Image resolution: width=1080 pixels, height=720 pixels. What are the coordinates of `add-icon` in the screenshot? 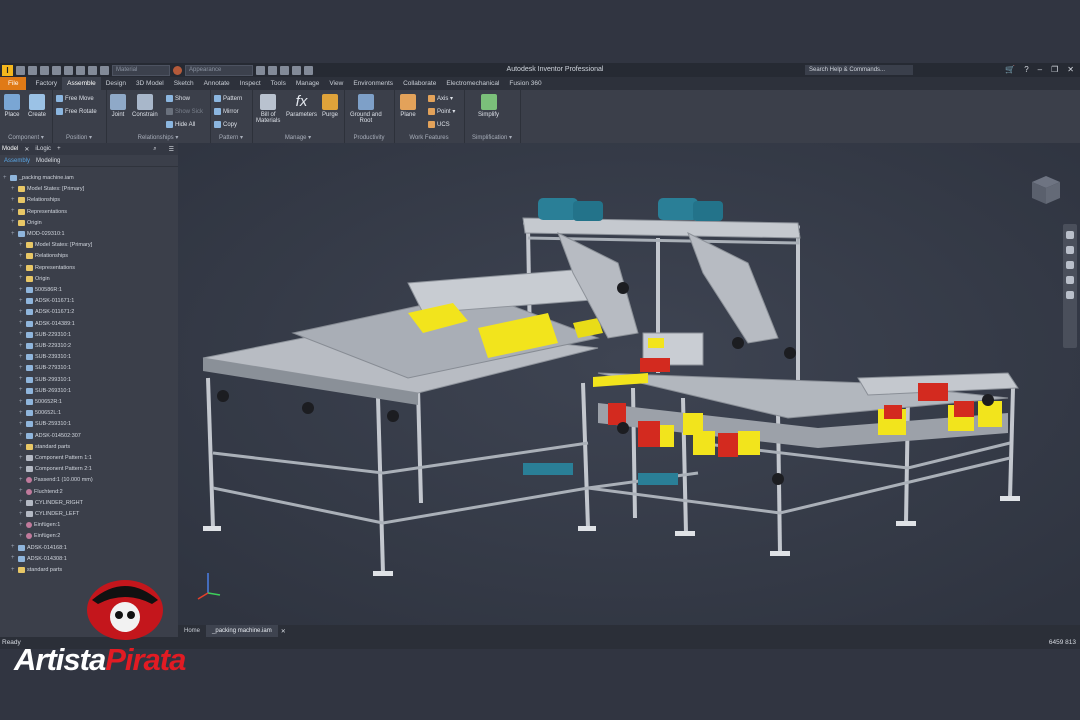 It's located at (296, 70).